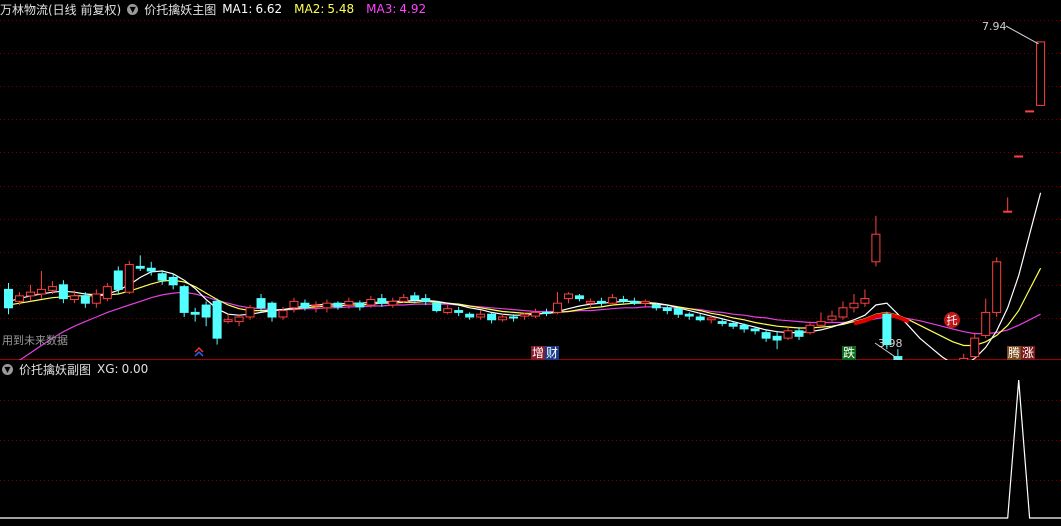 The height and width of the screenshot is (526, 1061). Describe the element at coordinates (881, 319) in the screenshot. I see `price-support-band` at that location.